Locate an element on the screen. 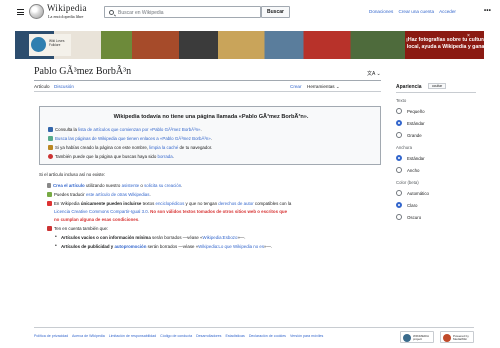  banner-campaign-logo: Wiki Loves Folklore is located at coordinates (50, 45).